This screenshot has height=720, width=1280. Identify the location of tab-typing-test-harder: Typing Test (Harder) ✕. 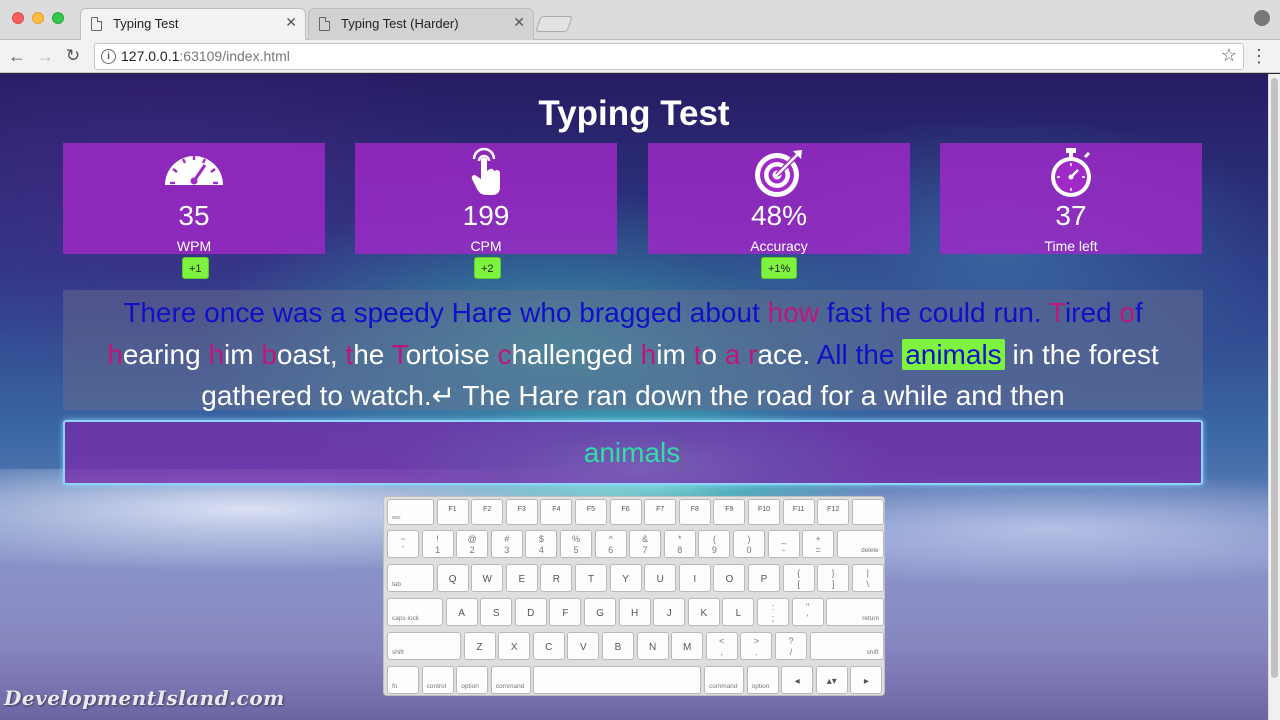
(421, 24).